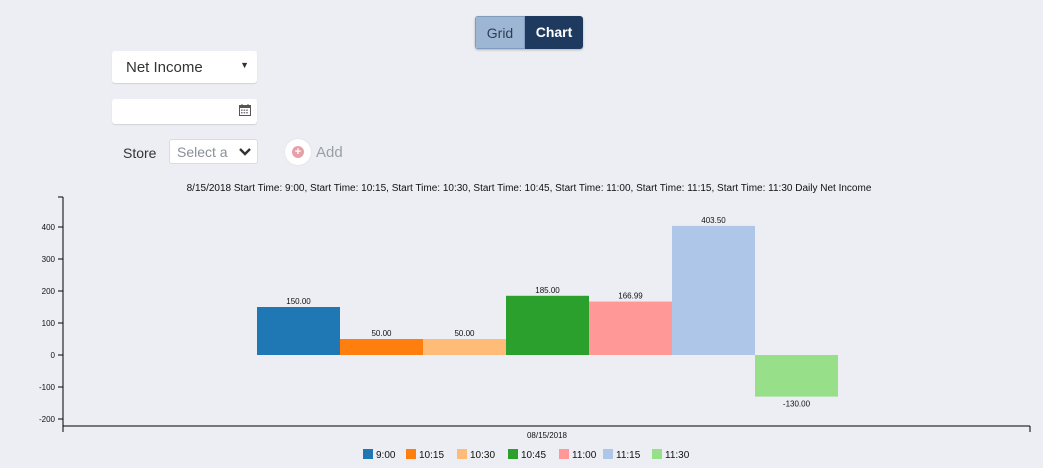  I want to click on legend-label: 9:00, so click(386, 455).